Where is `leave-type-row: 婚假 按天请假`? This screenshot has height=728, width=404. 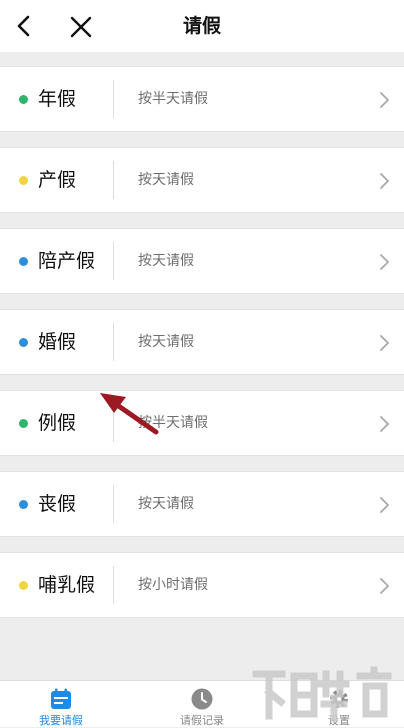
leave-type-row: 婚假 按天请假 is located at coordinates (202, 342).